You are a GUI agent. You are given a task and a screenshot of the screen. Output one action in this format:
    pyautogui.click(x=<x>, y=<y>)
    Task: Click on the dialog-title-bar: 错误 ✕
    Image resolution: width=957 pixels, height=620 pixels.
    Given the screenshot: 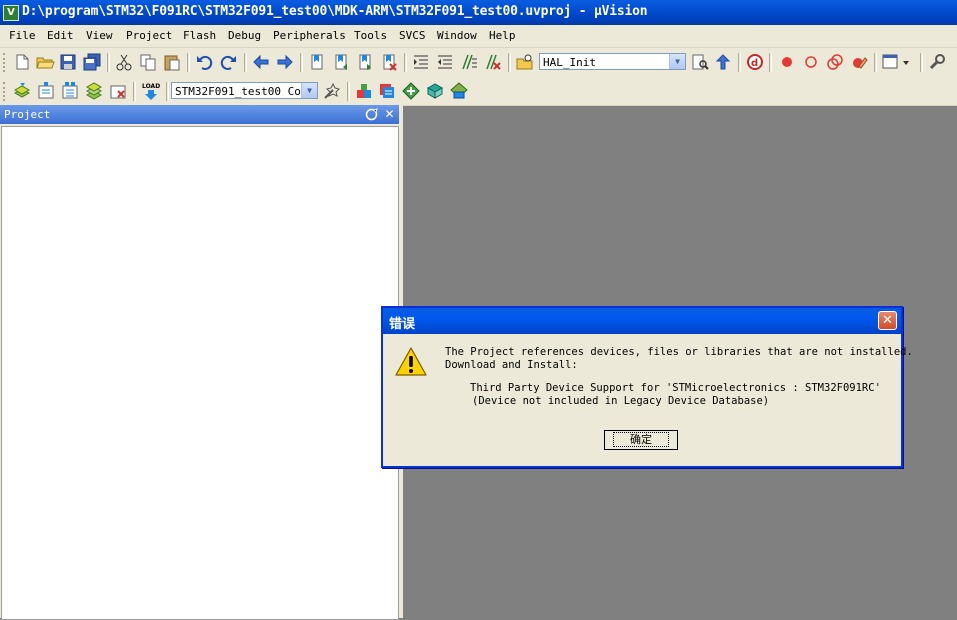 What is the action you would take?
    pyautogui.click(x=642, y=321)
    